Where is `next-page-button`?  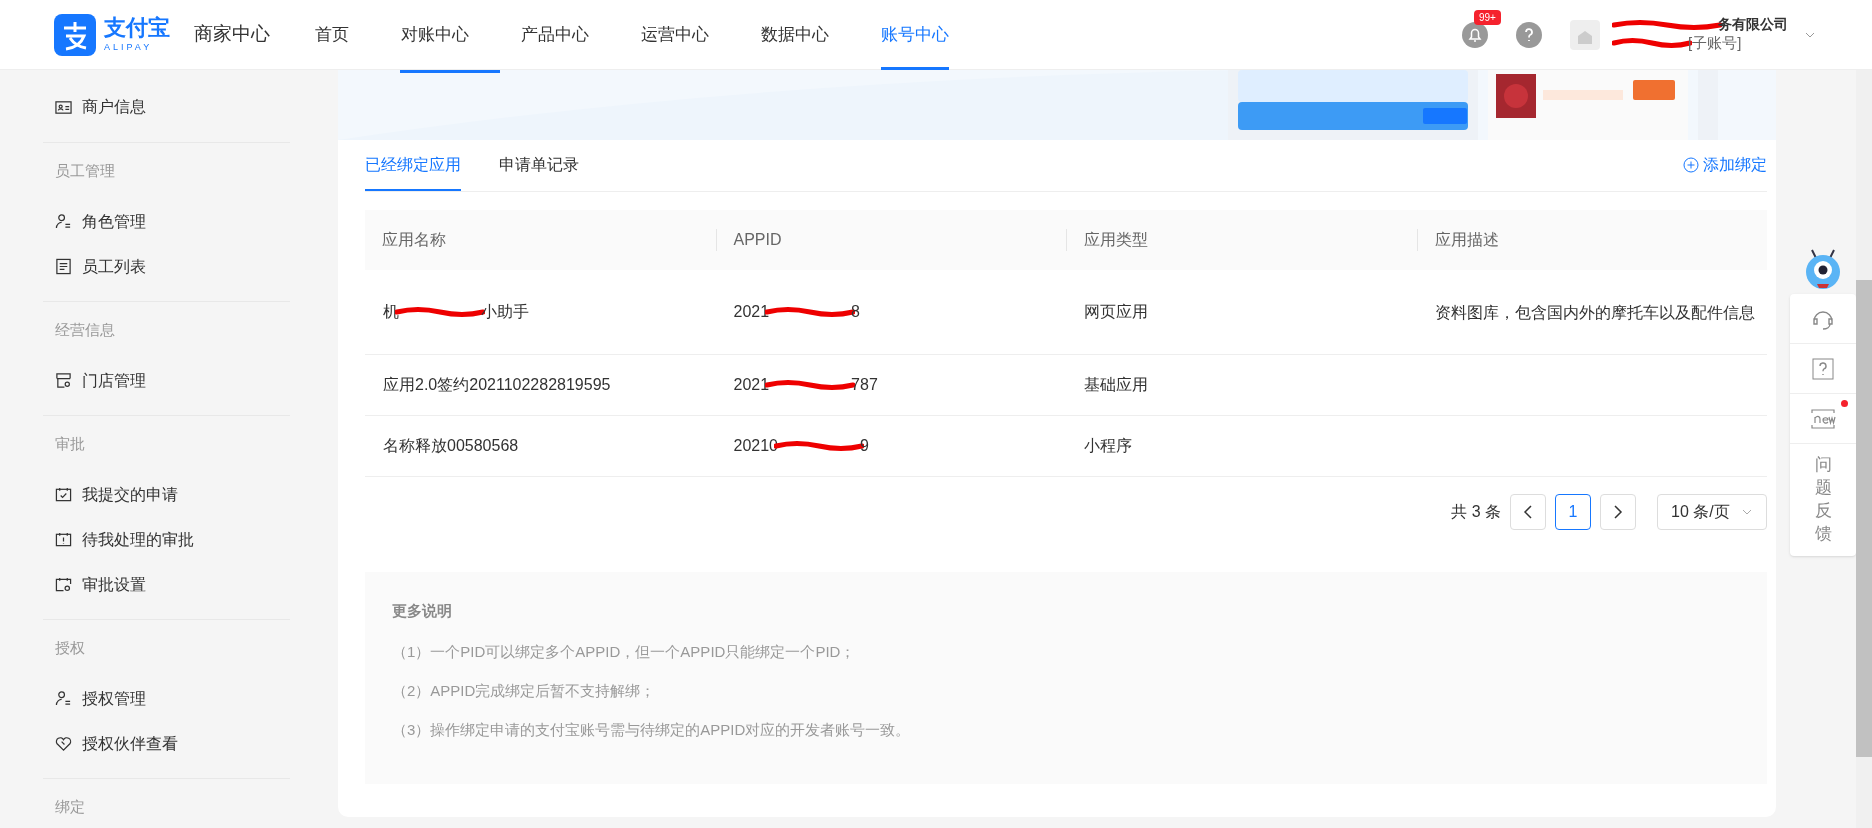
next-page-button is located at coordinates (1618, 512).